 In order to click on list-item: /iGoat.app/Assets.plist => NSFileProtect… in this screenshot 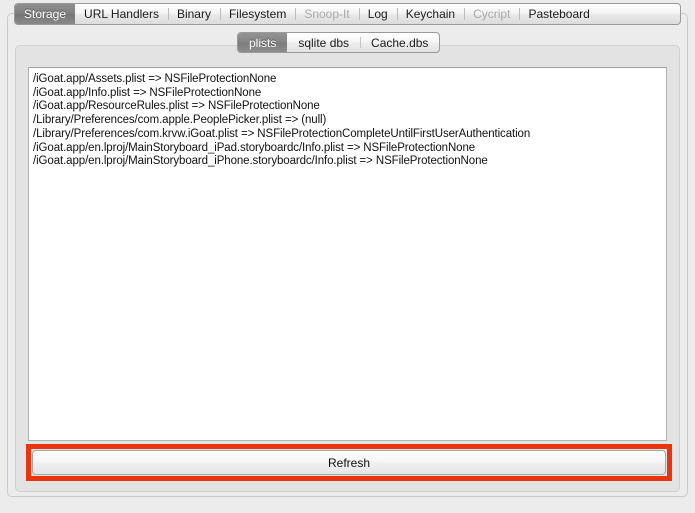, I will do `click(349, 80)`.